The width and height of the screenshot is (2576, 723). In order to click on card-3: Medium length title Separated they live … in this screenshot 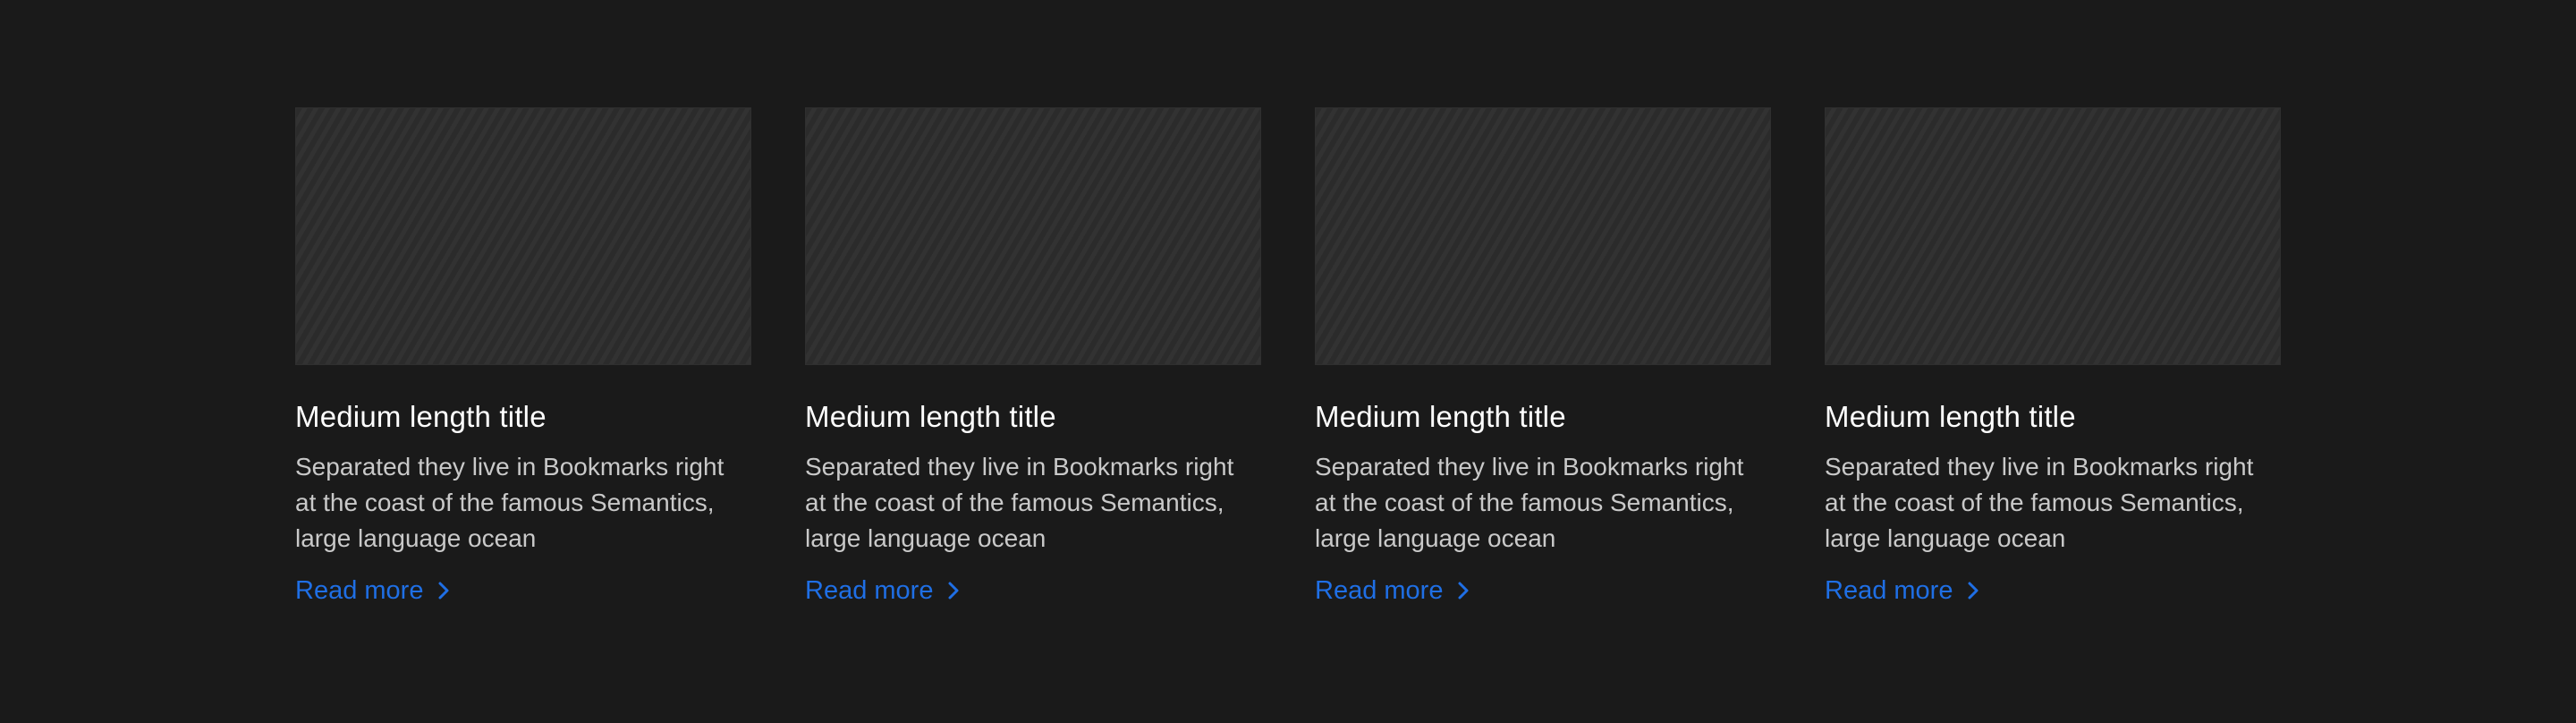, I will do `click(1543, 357)`.